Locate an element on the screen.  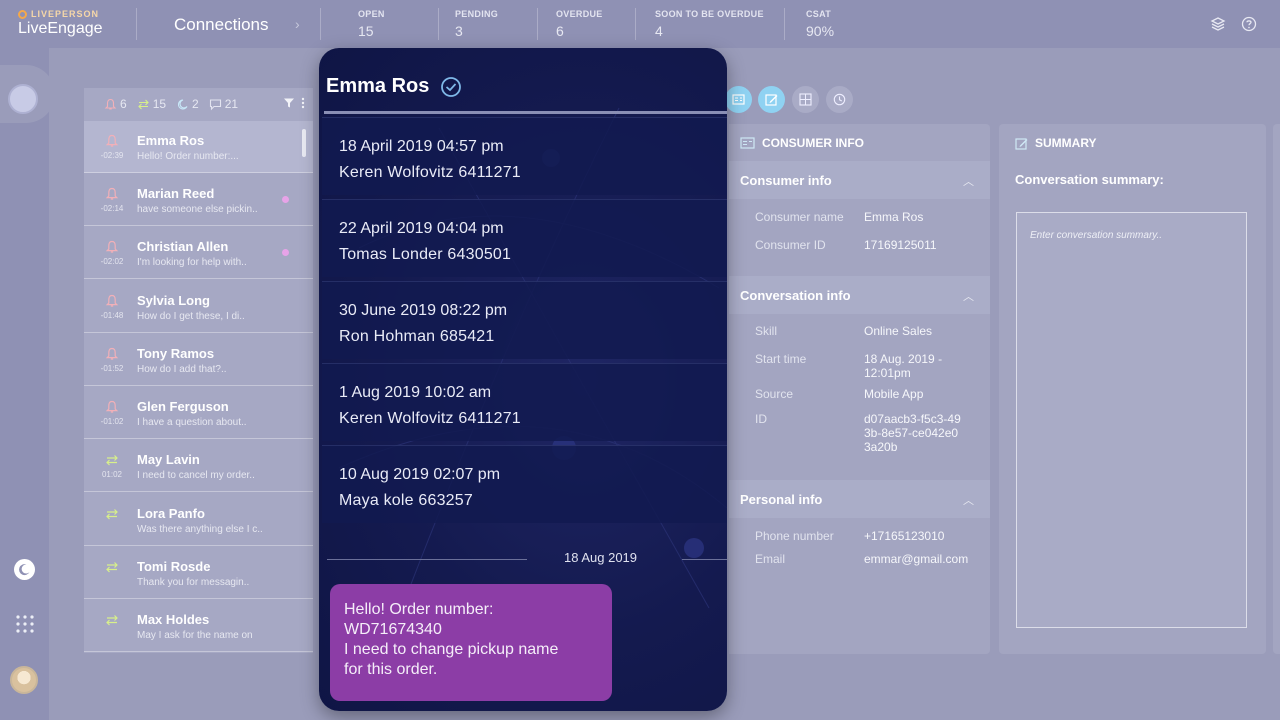
scrollbar is located at coordinates (304, 143).